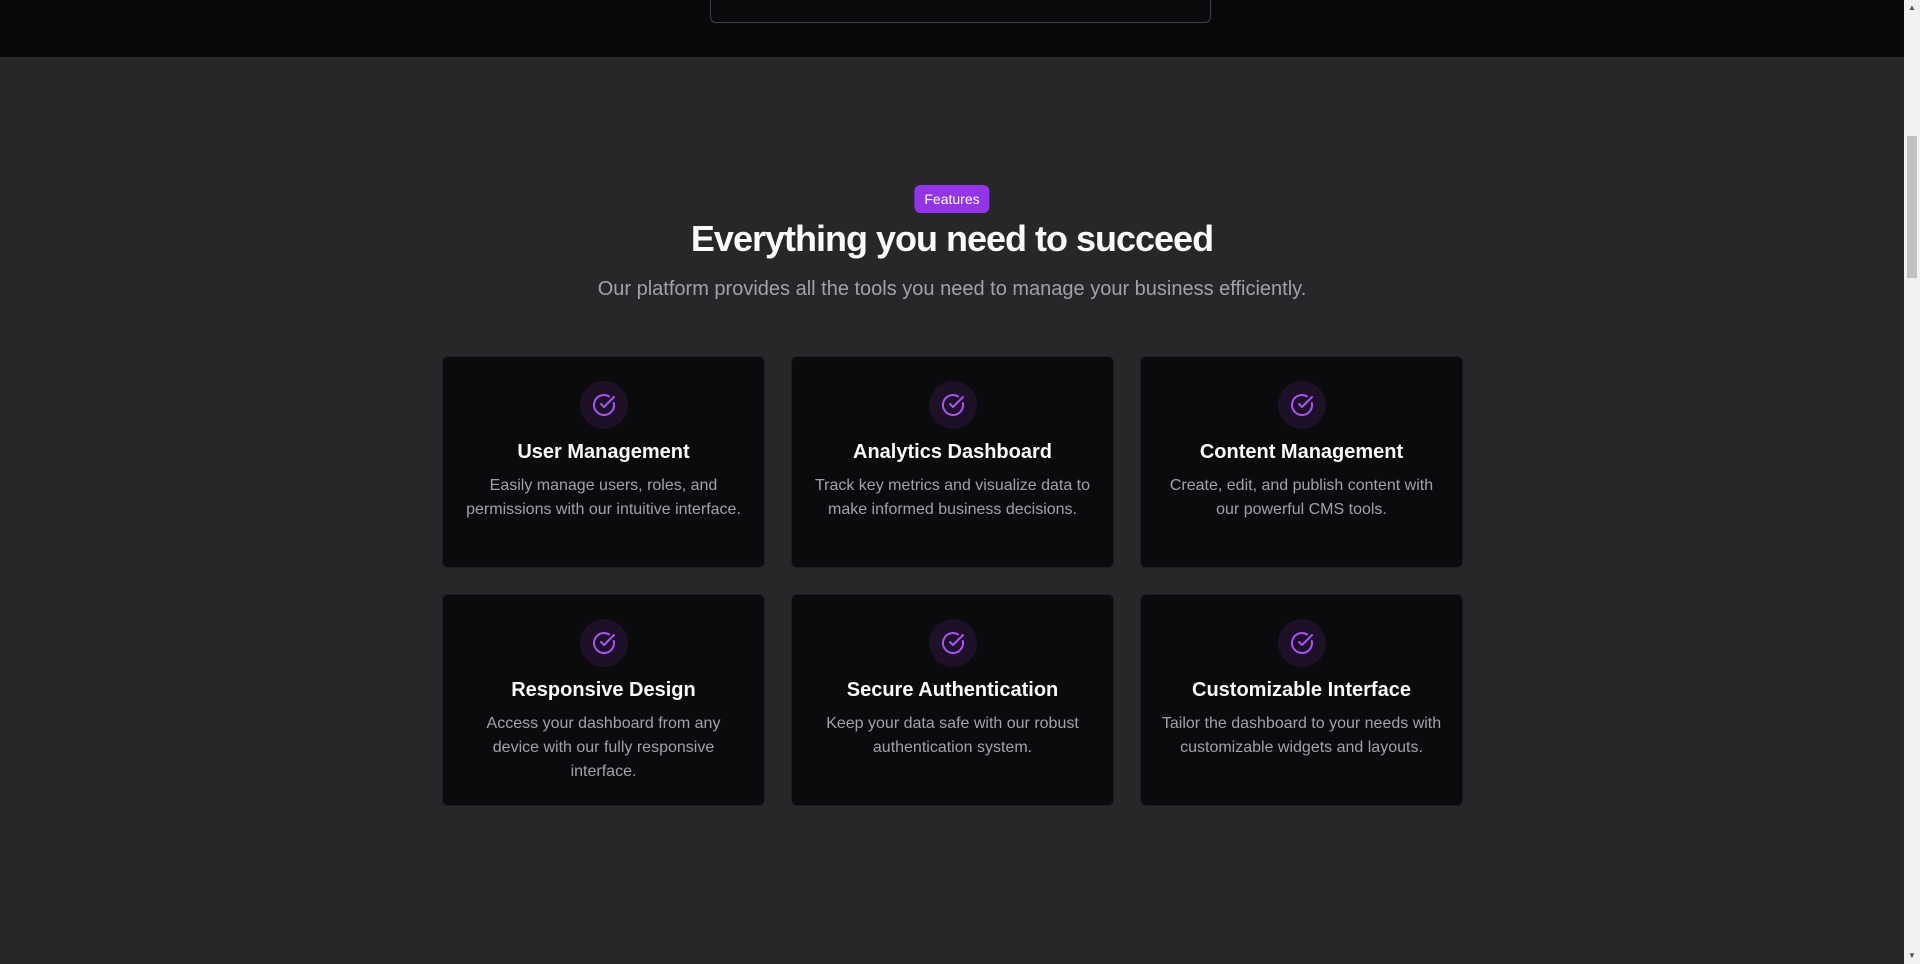 The image size is (1920, 964). Describe the element at coordinates (952, 690) in the screenshot. I see `feature-card-title: Secure Authentication` at that location.